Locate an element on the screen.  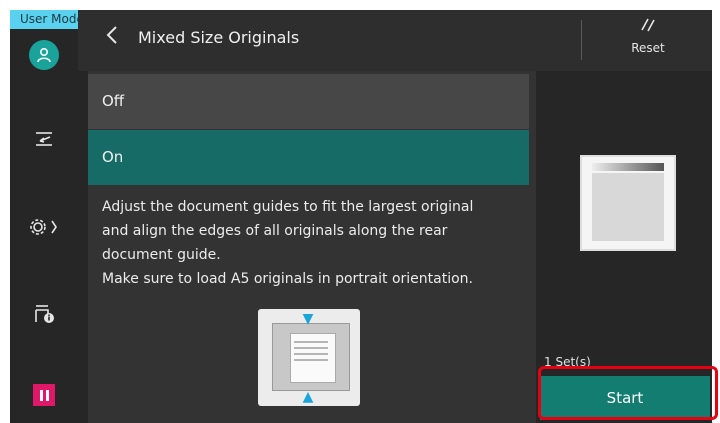
settings-icon is located at coordinates (44, 229).